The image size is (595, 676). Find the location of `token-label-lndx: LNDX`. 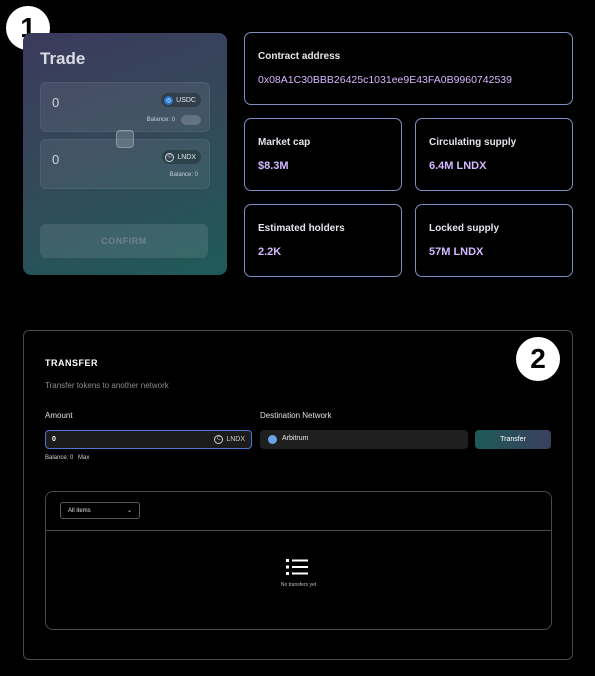

token-label-lndx: LNDX is located at coordinates (186, 157).